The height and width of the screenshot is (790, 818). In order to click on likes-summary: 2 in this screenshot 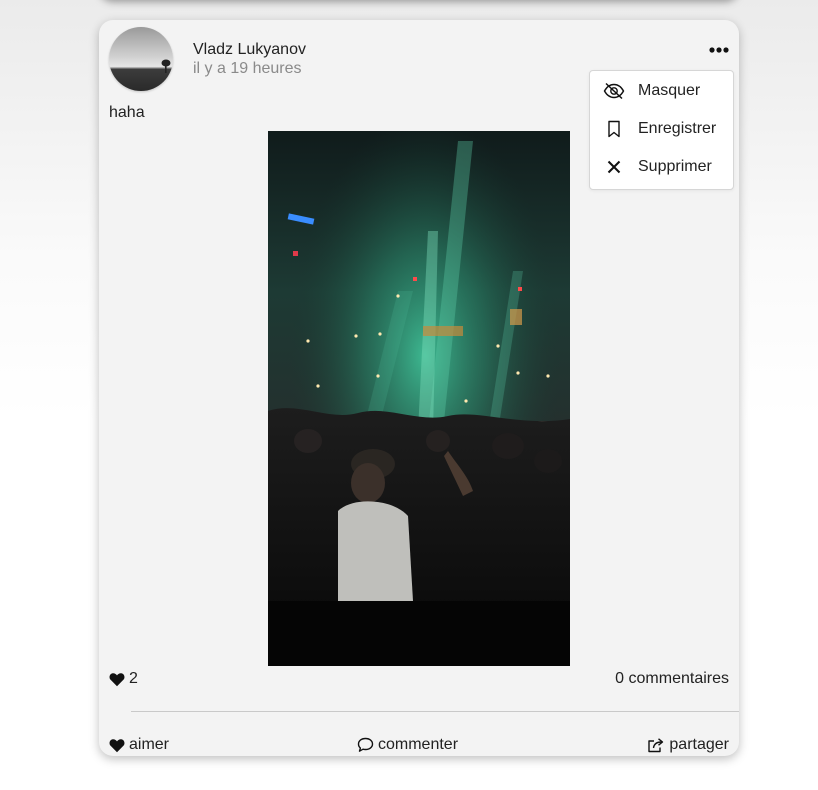, I will do `click(123, 679)`.